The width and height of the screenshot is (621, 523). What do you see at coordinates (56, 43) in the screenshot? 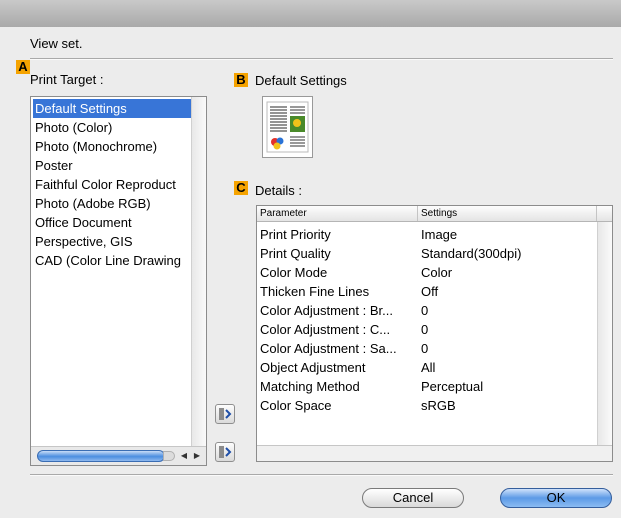
I see `dialog-heading: View set.` at bounding box center [56, 43].